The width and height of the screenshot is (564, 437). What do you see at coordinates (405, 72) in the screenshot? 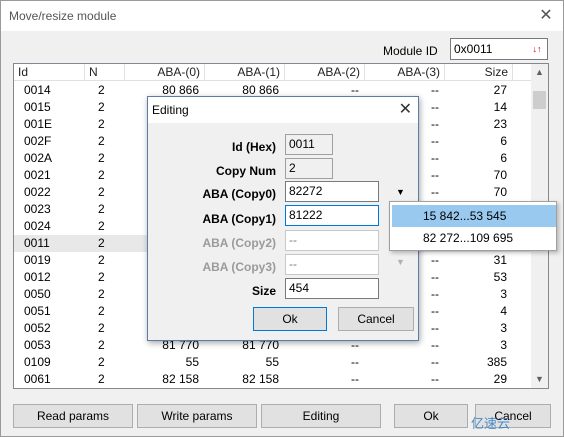
I see `col-header-aba3: ABA-(3)` at bounding box center [405, 72].